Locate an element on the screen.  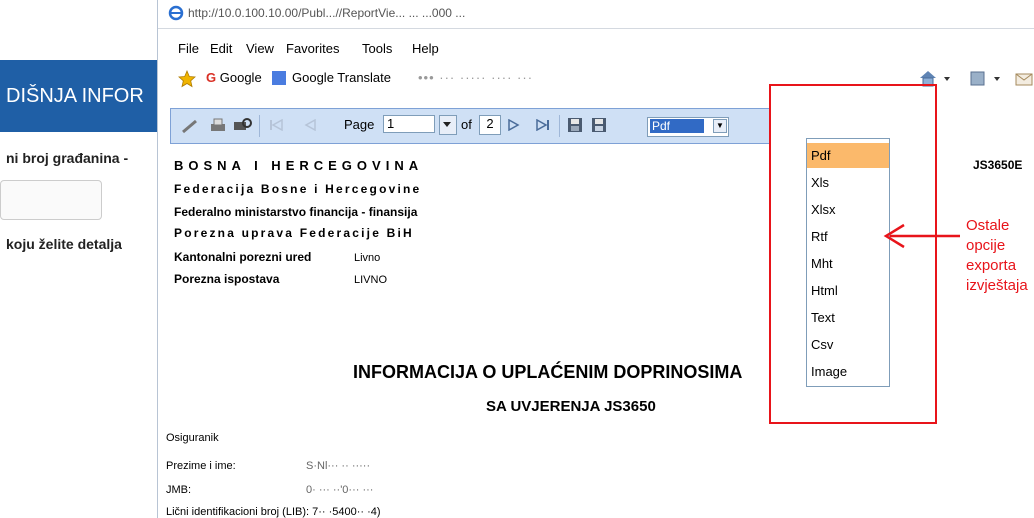
report-title: INFORMACIJA O UPLAĆENIM DOPRINOSIMA is located at coordinates (548, 372).